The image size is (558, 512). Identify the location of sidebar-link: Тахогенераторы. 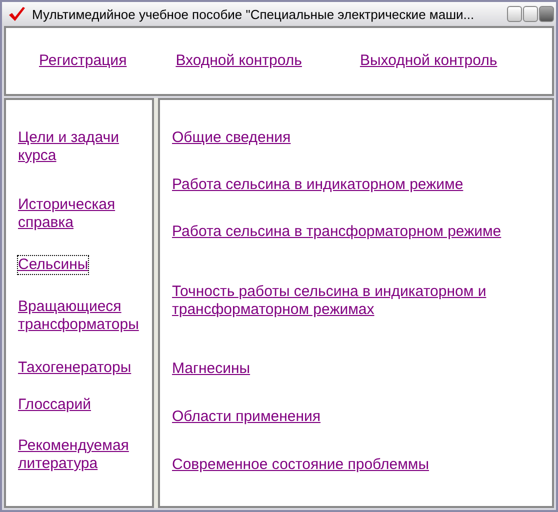
(75, 368).